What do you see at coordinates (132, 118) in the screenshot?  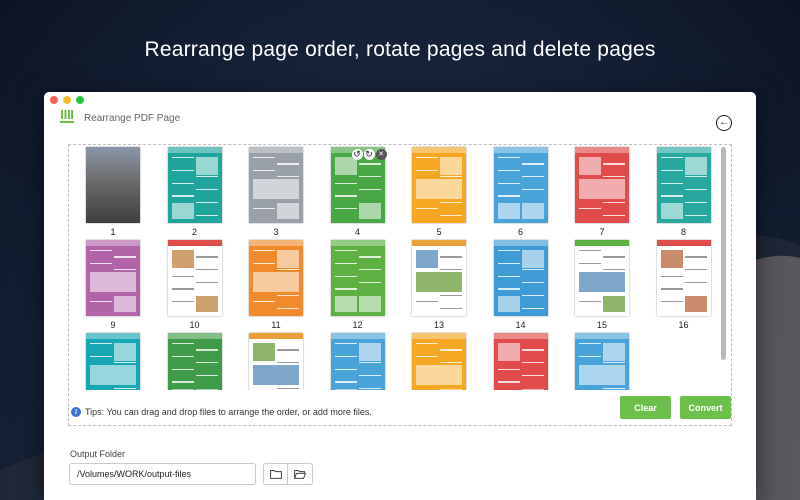 I see `window-title: Rearrange PDF Page` at bounding box center [132, 118].